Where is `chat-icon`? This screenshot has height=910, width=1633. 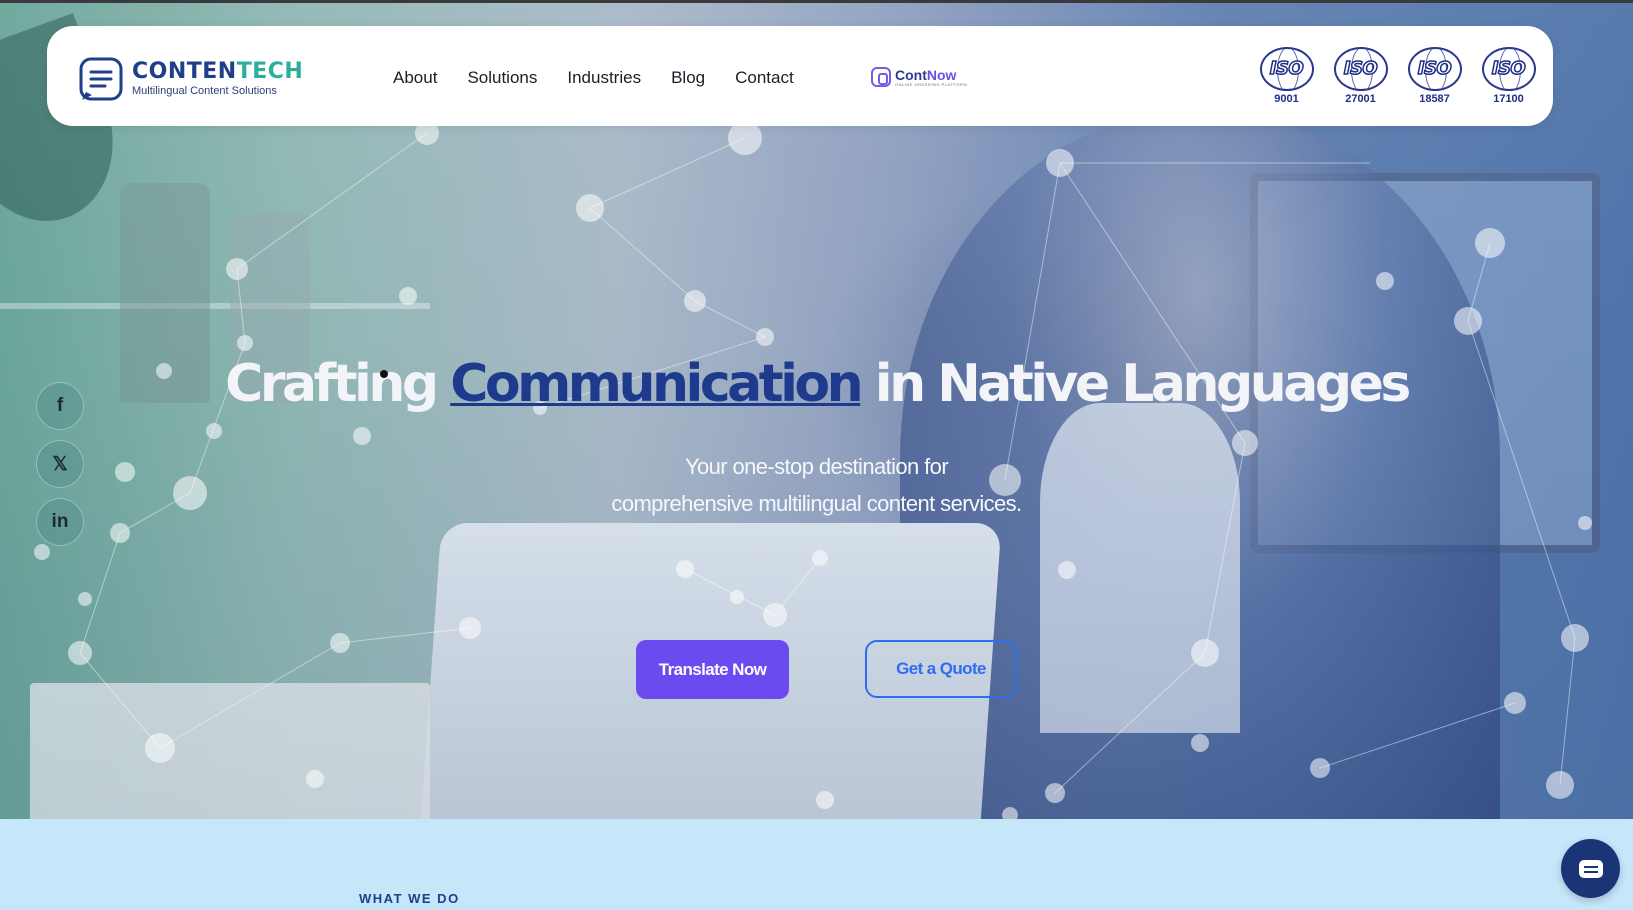
chat-icon is located at coordinates (1590, 868).